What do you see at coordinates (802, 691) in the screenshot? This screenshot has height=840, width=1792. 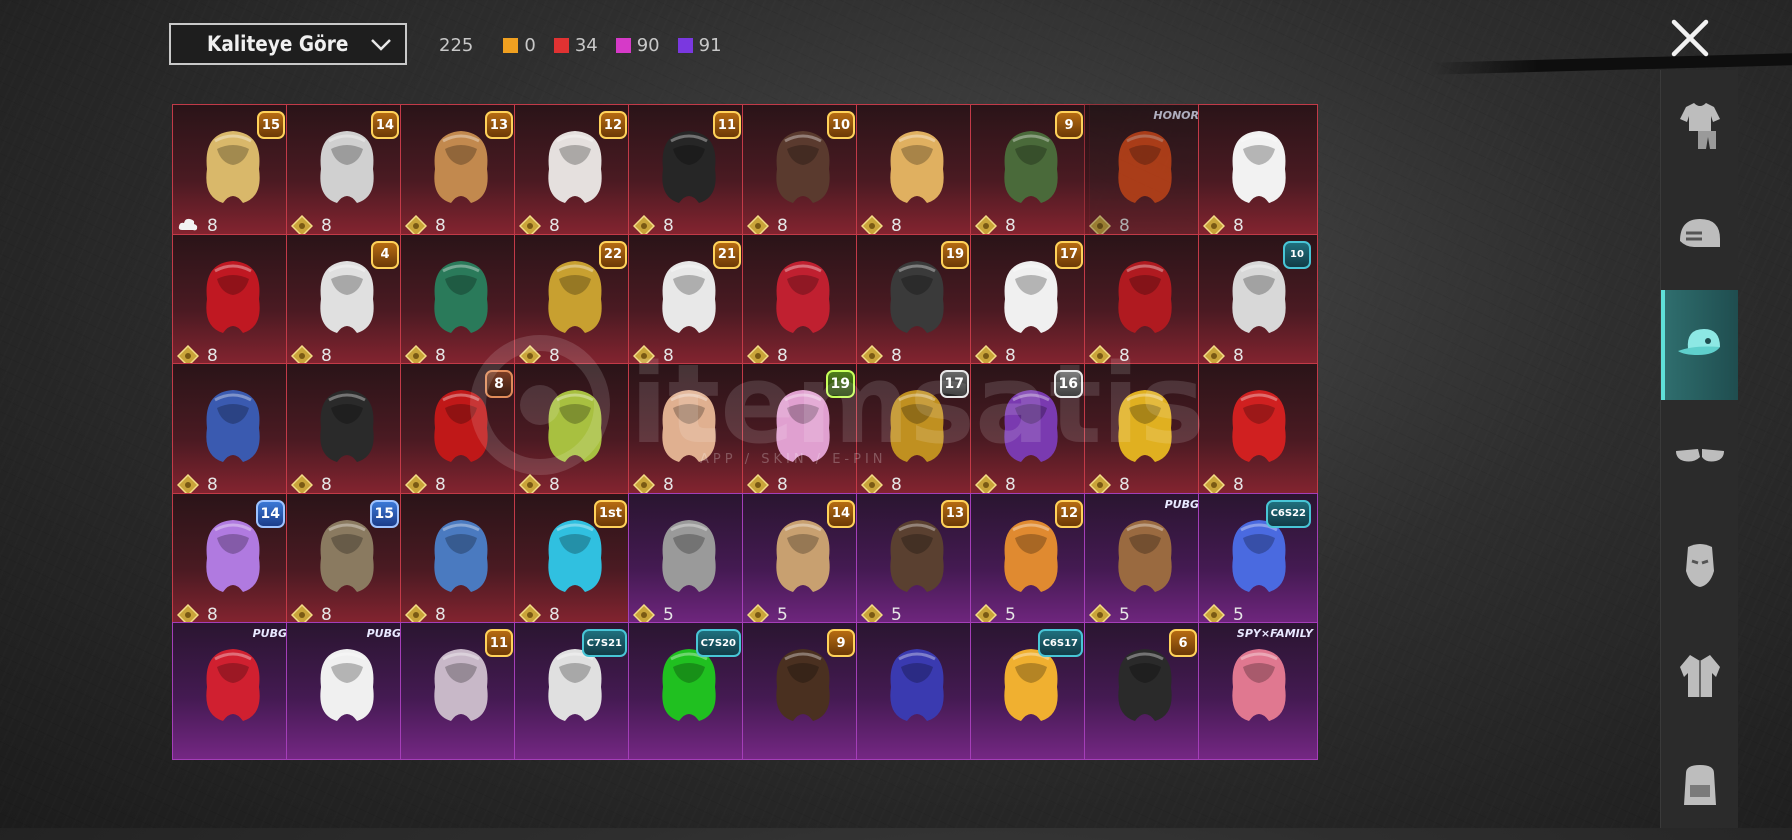 I see `item-card: 9` at bounding box center [802, 691].